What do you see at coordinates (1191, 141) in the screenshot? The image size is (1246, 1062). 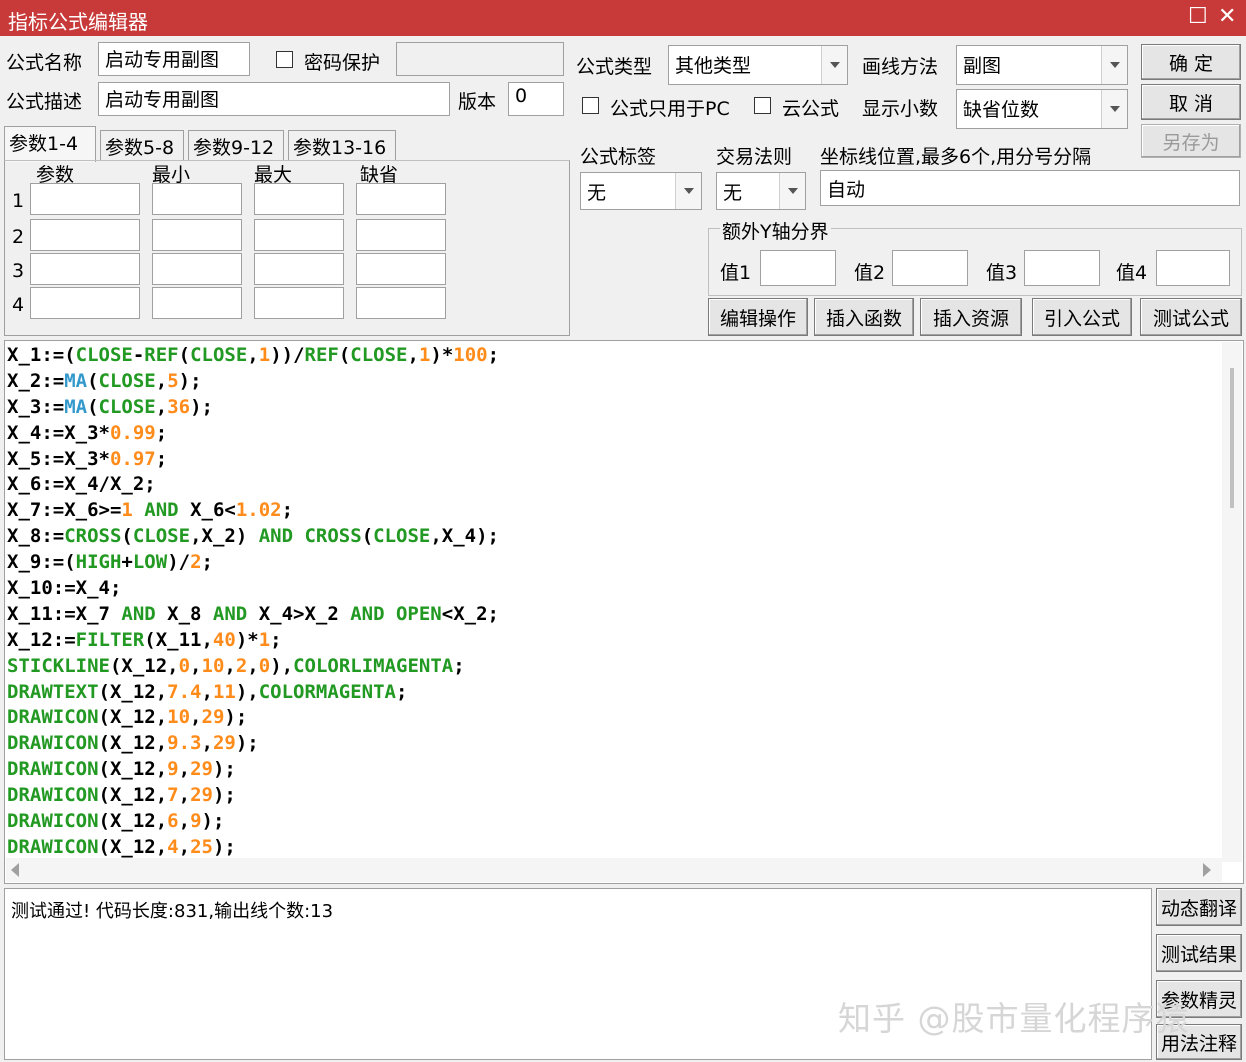 I see `save-as-button: 另存为` at bounding box center [1191, 141].